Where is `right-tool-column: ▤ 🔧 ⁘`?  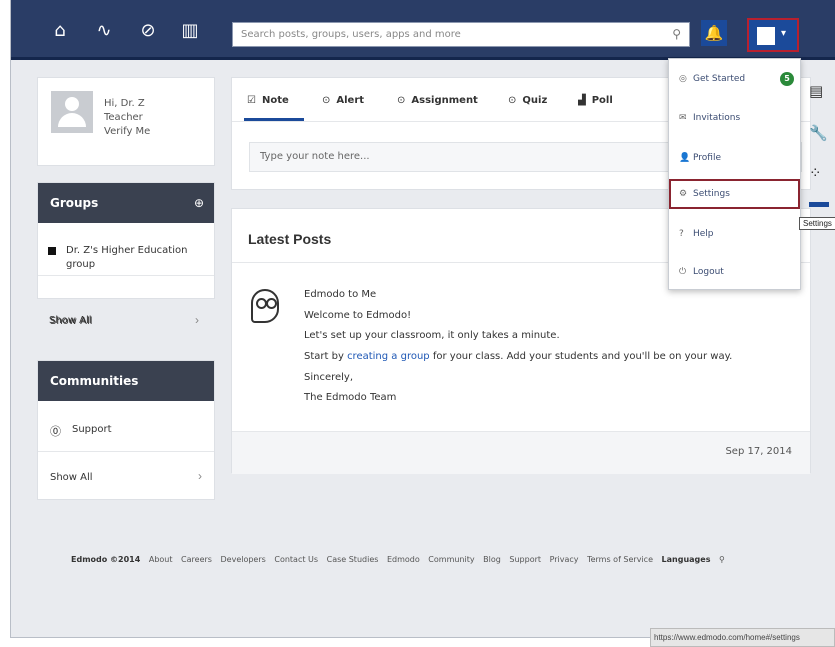
right-tool-column: ▤ 🔧 ⁘ is located at coordinates (818, 151).